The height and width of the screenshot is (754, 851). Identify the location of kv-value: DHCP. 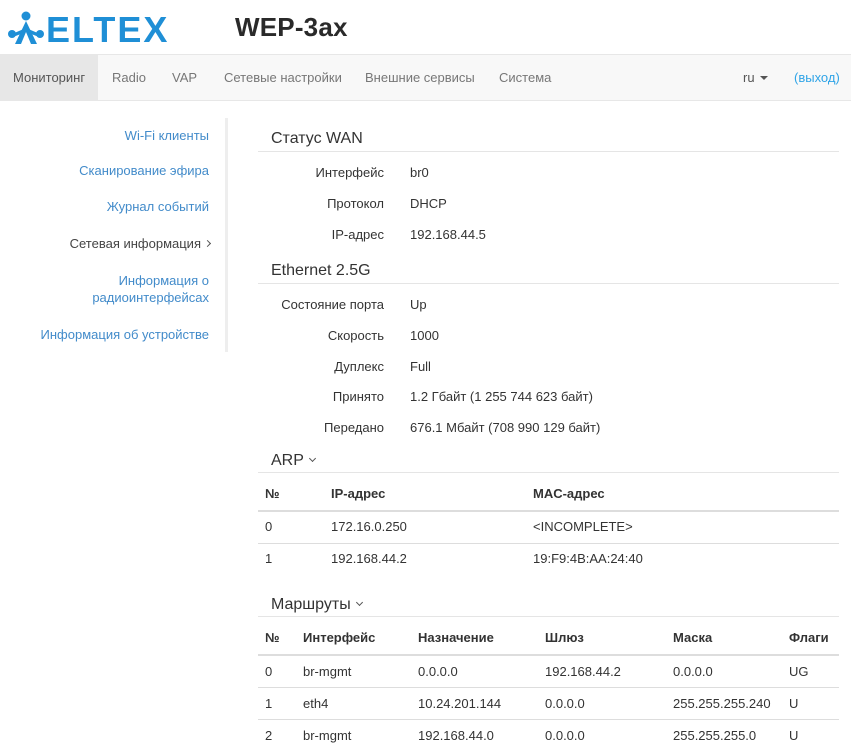
(428, 203).